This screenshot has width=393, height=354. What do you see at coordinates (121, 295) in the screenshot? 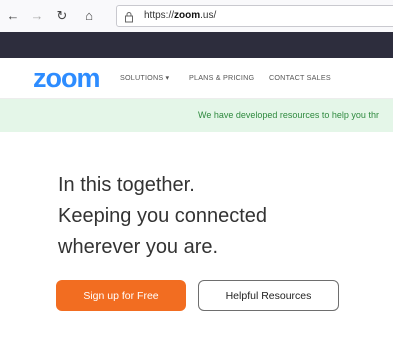
I see `sign-up-button: Sign up for Free` at bounding box center [121, 295].